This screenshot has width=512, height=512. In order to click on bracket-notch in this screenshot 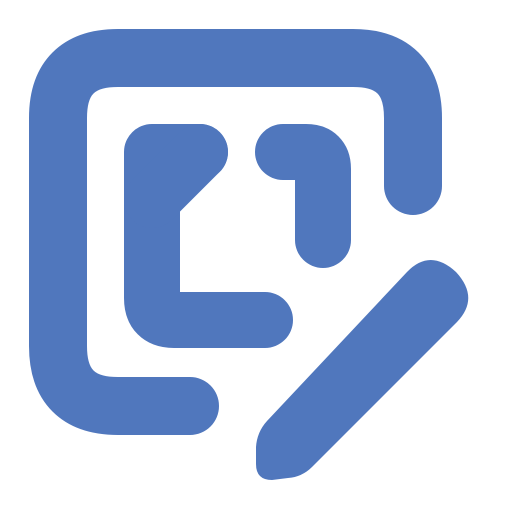, I will do `click(176, 176)`.